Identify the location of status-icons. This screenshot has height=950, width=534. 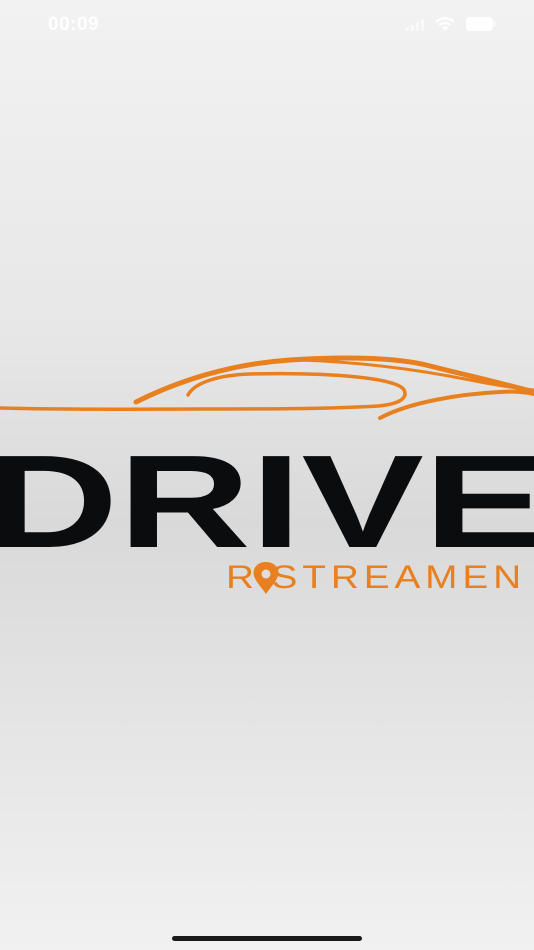
(451, 24).